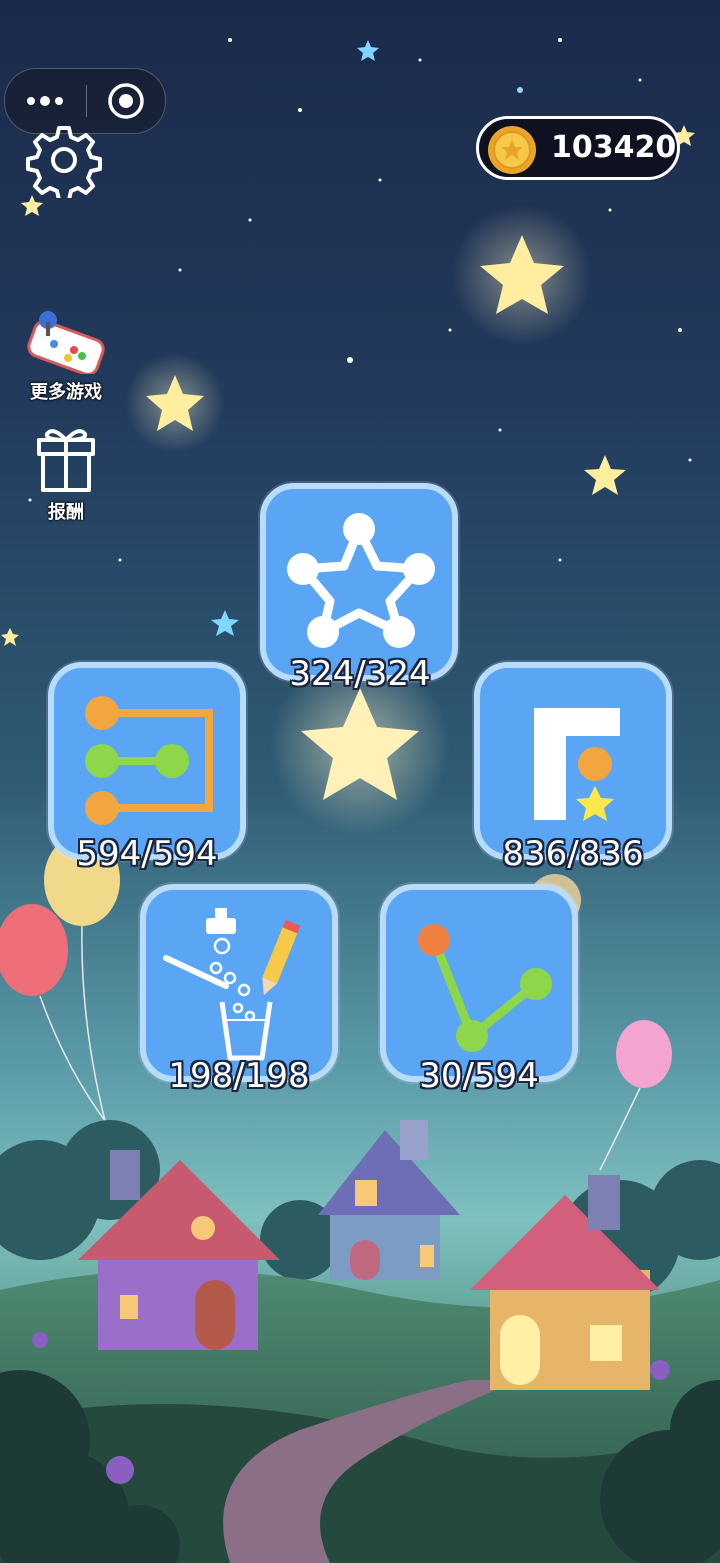 The image size is (720, 1563). I want to click on level-tile-line-connect, so click(147, 761).